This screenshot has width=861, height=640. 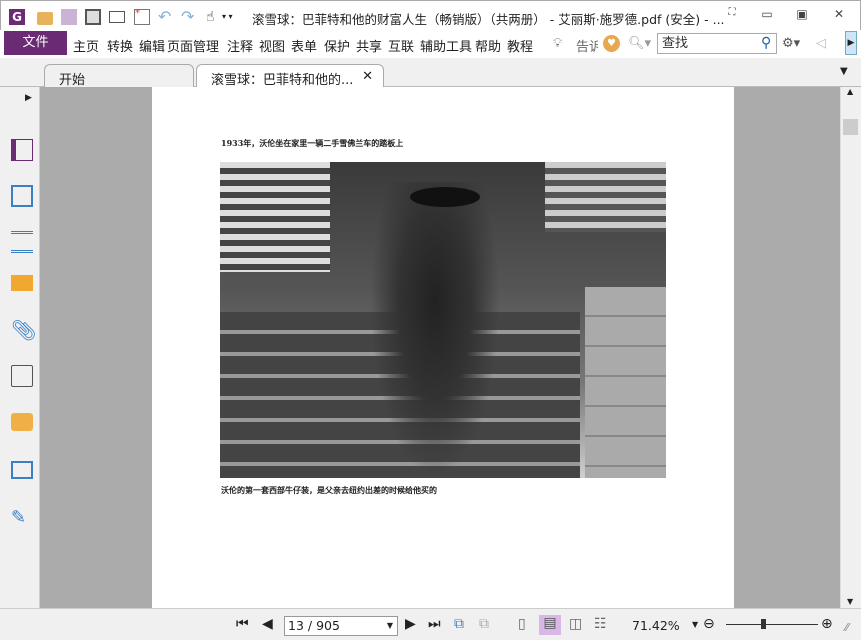 I want to click on customize-dropdown-icon: ▾ ▾, so click(x=232, y=17).